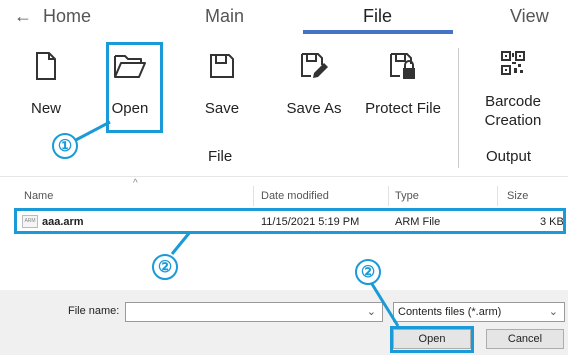  What do you see at coordinates (385, 305) in the screenshot?
I see `callout-leader-line-2b` at bounding box center [385, 305].